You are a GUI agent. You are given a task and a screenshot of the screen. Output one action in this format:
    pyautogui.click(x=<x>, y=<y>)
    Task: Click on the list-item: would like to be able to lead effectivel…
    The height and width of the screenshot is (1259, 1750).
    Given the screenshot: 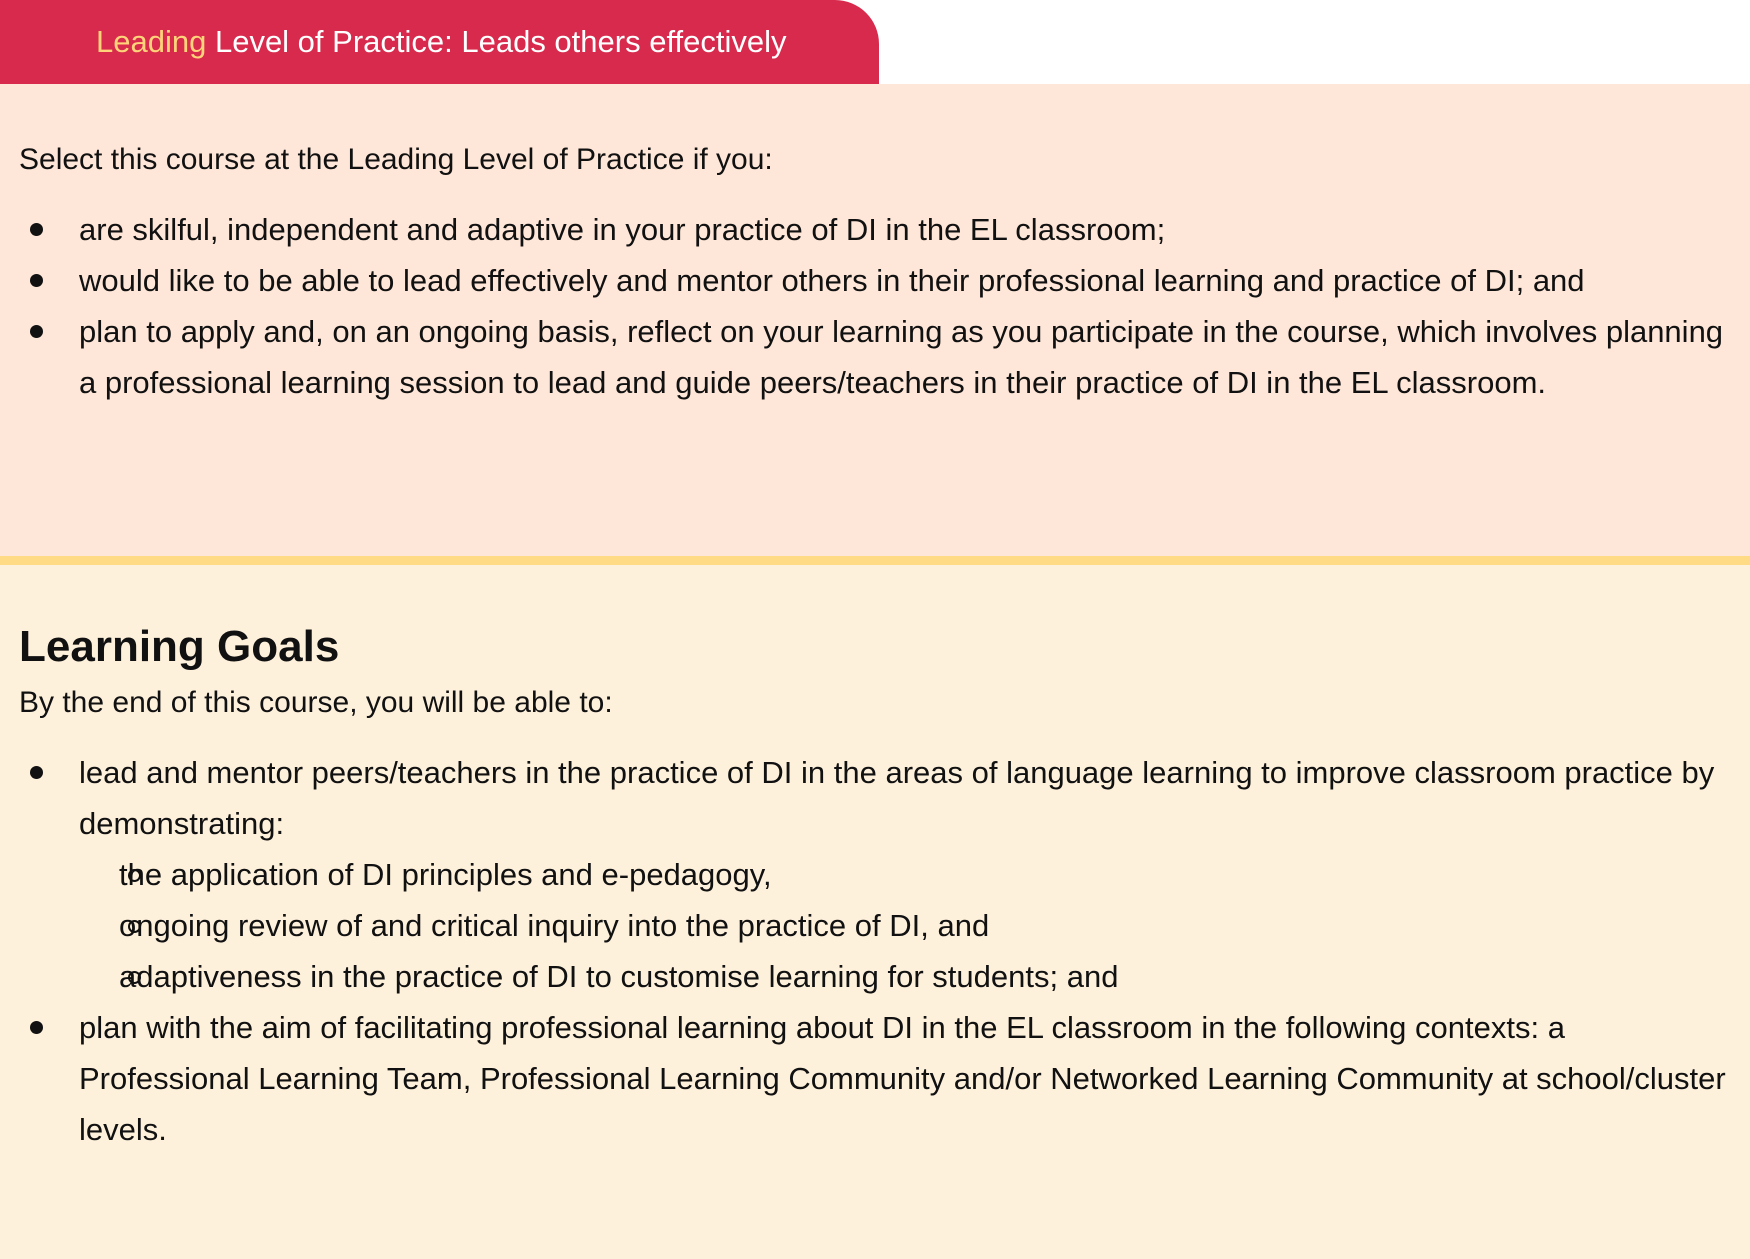 What is the action you would take?
    pyautogui.click(x=872, y=280)
    